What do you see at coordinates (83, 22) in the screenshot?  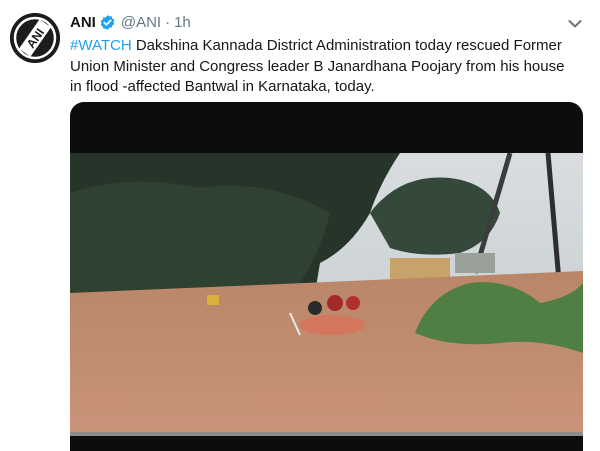 I see `author-name: ANI` at bounding box center [83, 22].